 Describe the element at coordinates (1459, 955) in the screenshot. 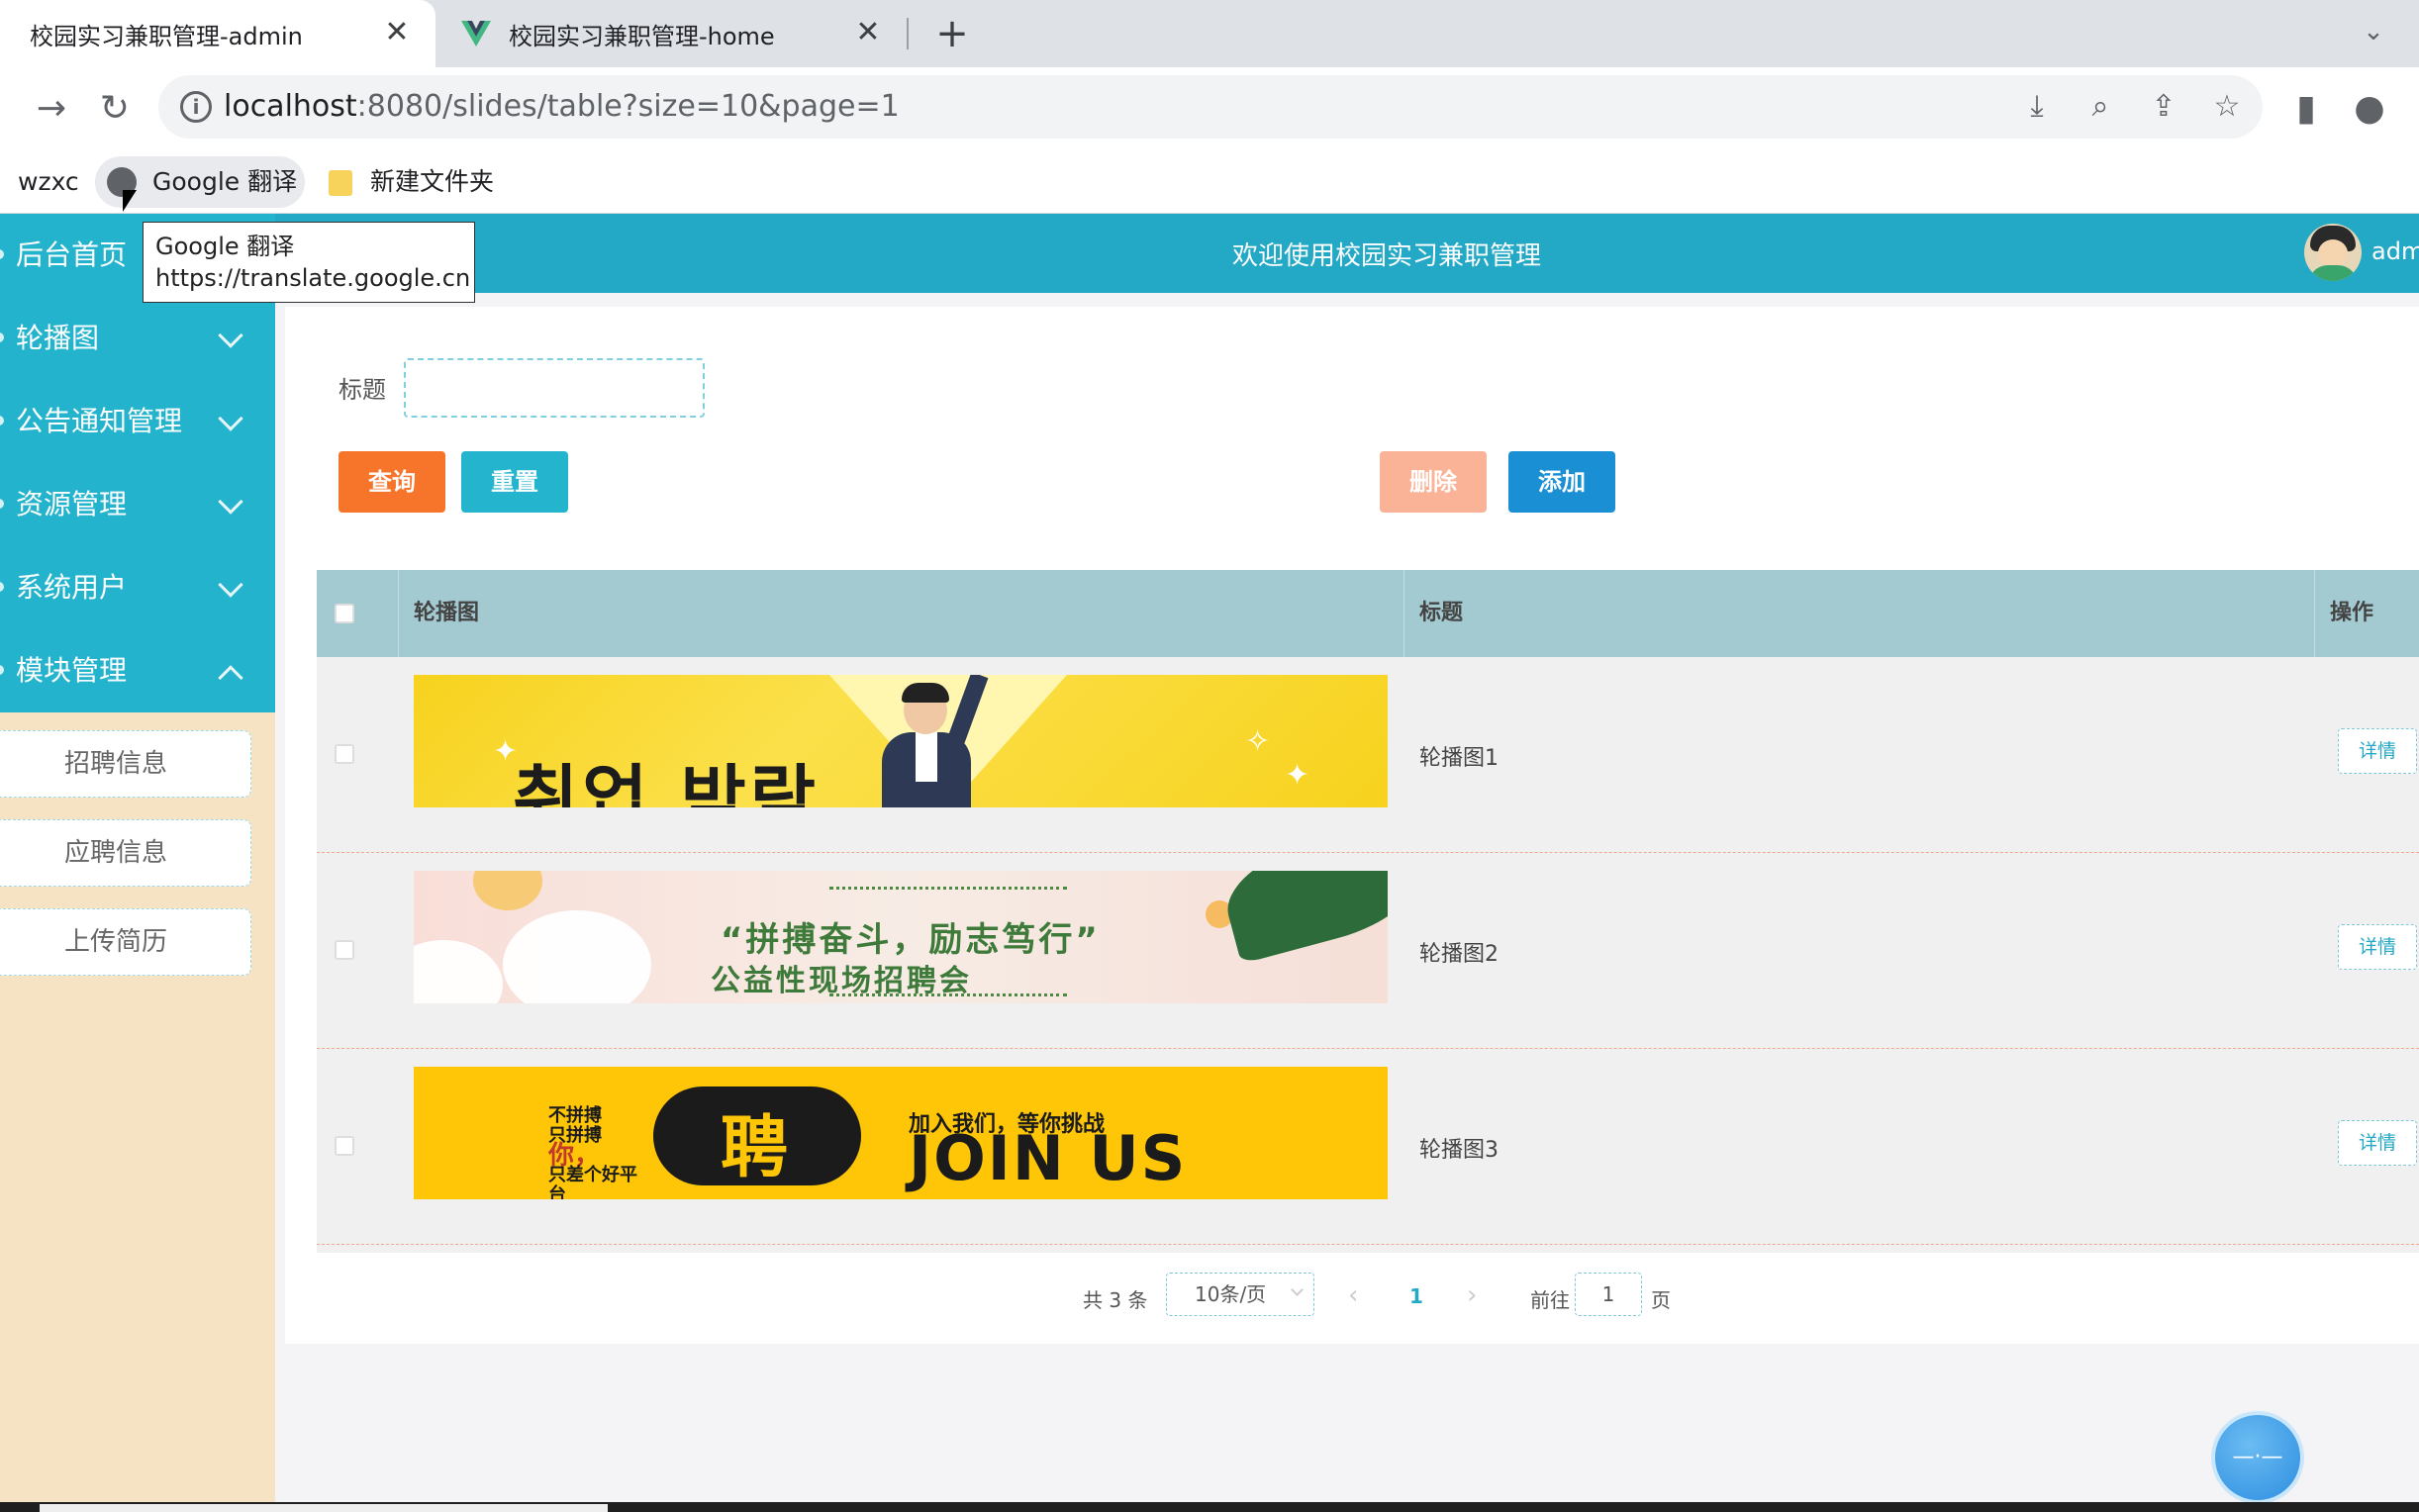

I see `row-title: 轮播图2` at that location.